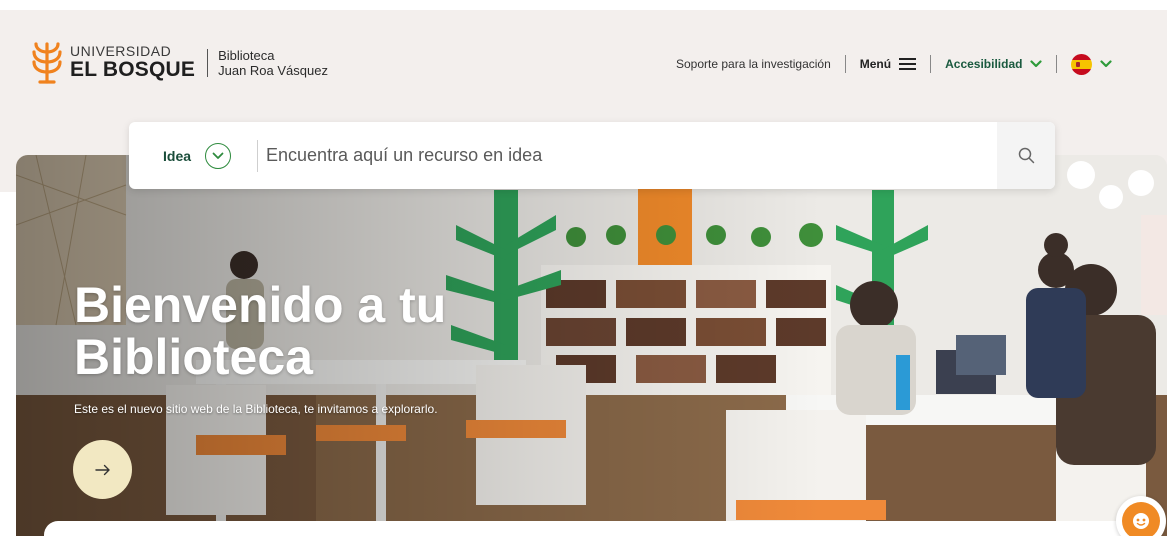  Describe the element at coordinates (908, 64) in the screenshot. I see `hamburger-icon` at that location.